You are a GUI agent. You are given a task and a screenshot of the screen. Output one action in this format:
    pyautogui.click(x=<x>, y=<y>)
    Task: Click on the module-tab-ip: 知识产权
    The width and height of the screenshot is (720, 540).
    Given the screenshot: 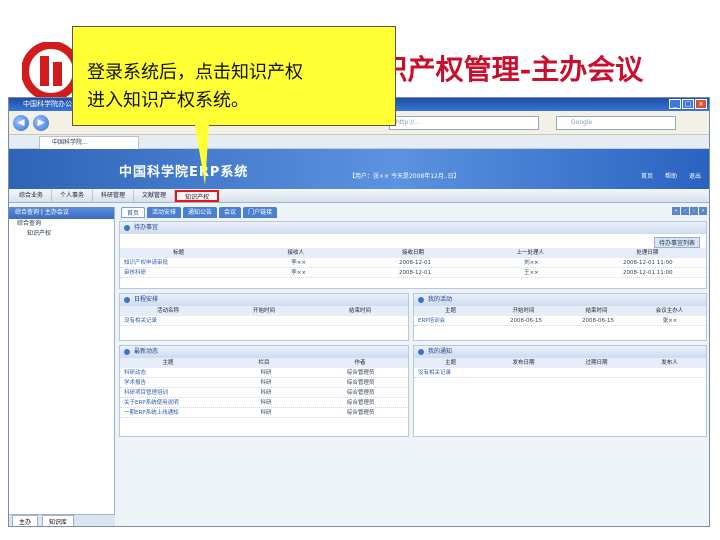 What is the action you would take?
    pyautogui.click(x=197, y=195)
    